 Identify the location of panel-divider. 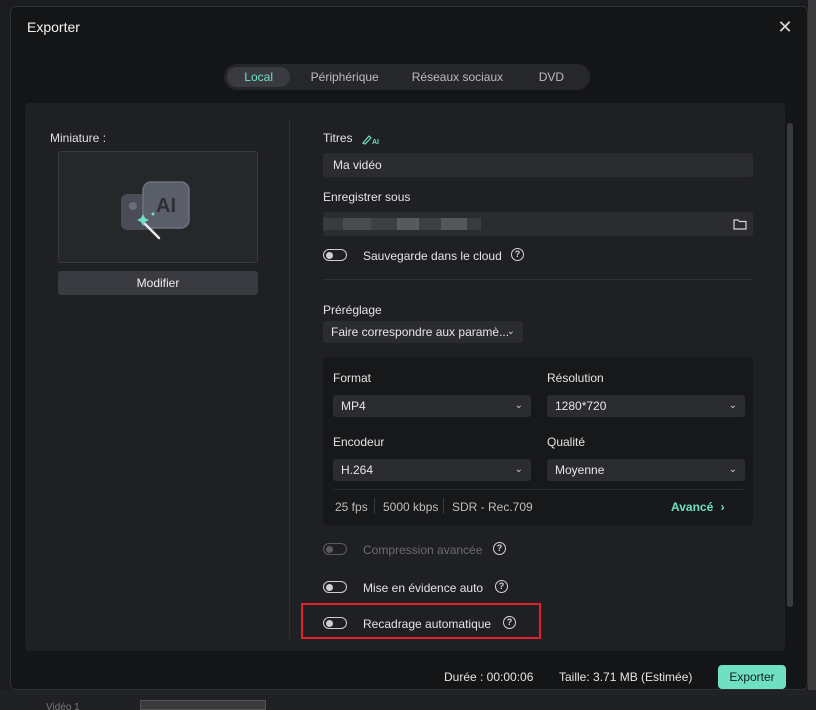
(289, 379).